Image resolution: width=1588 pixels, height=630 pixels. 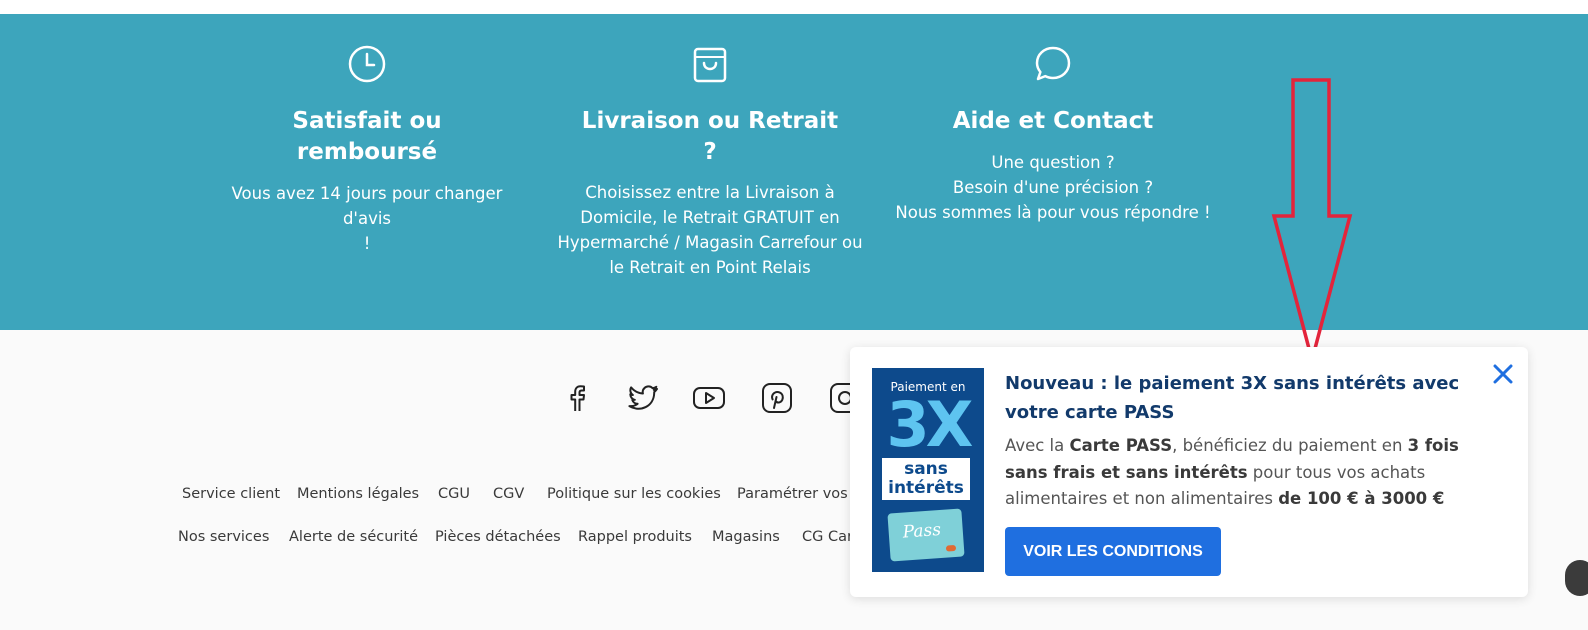 I want to click on footer-link: Nos services, so click(x=223, y=537).